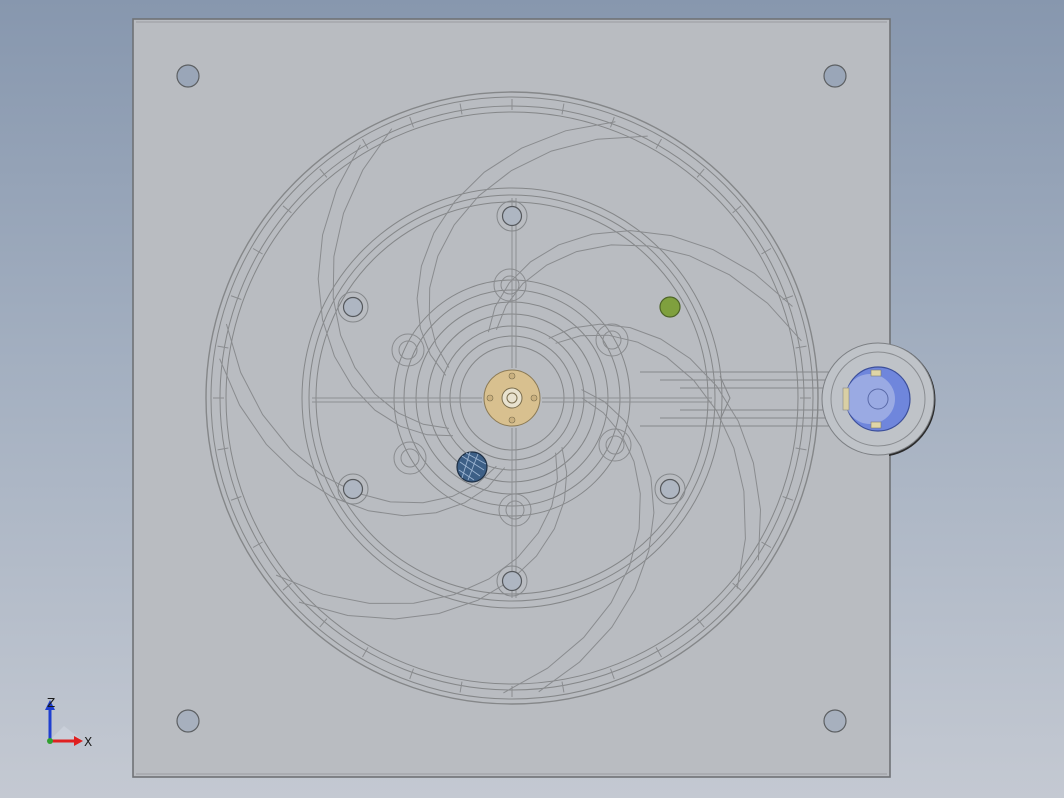 The image size is (1064, 798). I want to click on motor-assembly, so click(878, 399).